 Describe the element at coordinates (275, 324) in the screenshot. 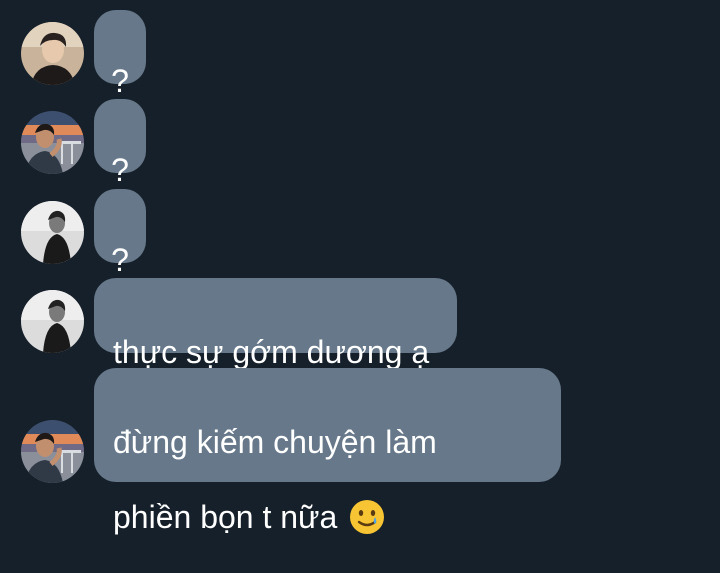

I see `message-bubble: thực sự gớm dương ạ` at that location.